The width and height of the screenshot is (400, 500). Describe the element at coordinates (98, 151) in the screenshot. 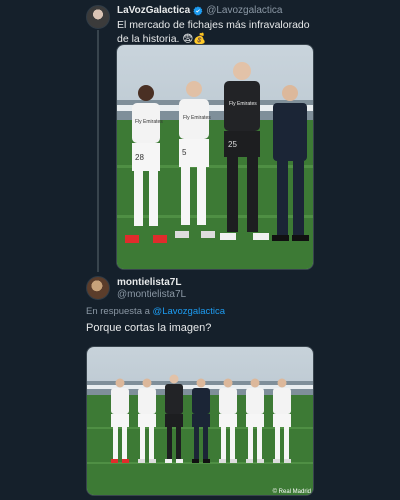

I see `thread-connector-line` at that location.